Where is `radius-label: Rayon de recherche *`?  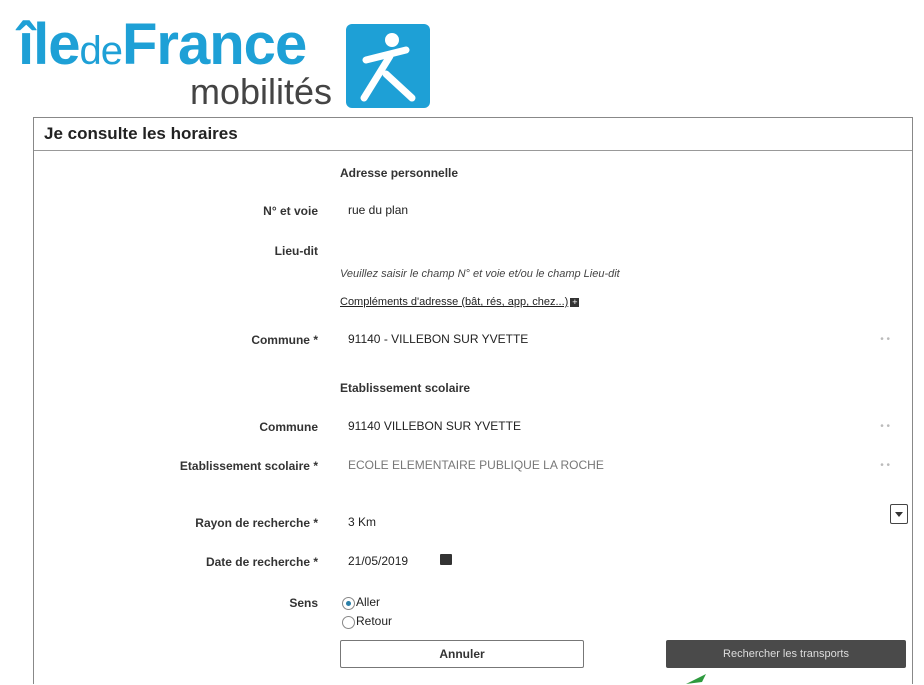
radius-label: Rayon de recherche * is located at coordinates (256, 523).